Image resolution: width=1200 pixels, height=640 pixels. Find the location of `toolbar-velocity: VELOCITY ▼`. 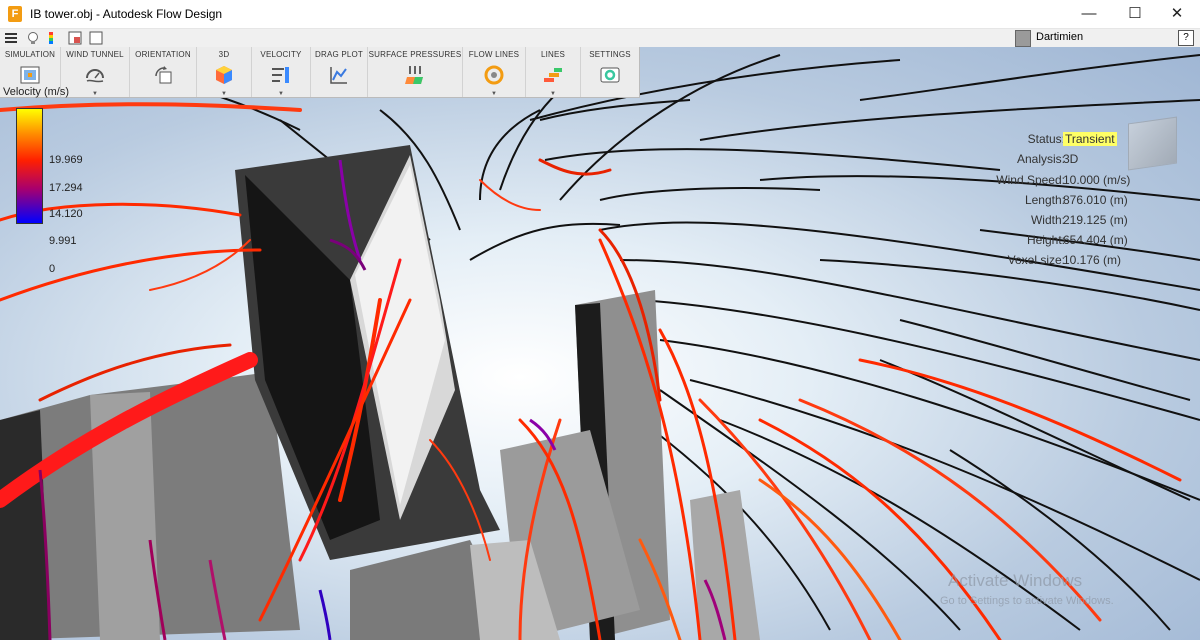

toolbar-velocity: VELOCITY ▼ is located at coordinates (281, 72).